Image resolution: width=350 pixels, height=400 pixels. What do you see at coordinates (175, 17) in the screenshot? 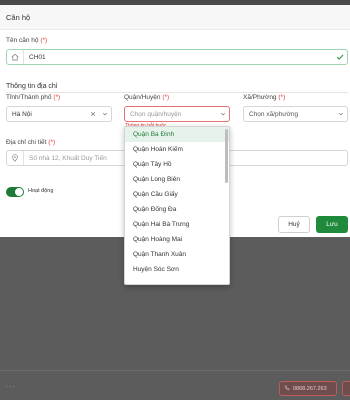
I see `modal-header: Căn hộ` at bounding box center [175, 17].